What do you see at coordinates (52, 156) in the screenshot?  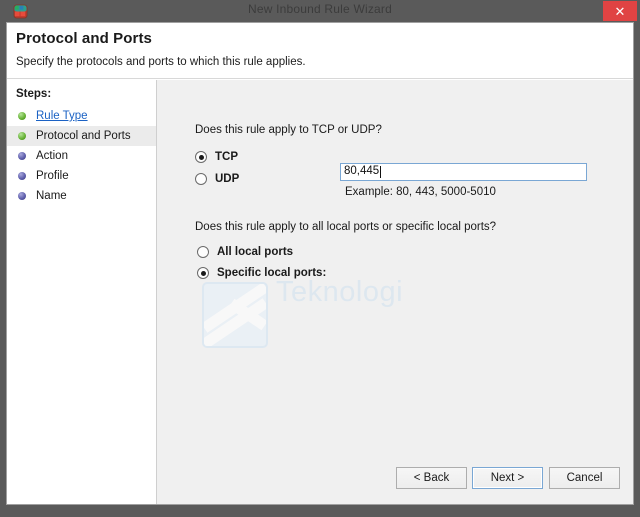 I see `sidebar-item-label: Action` at bounding box center [52, 156].